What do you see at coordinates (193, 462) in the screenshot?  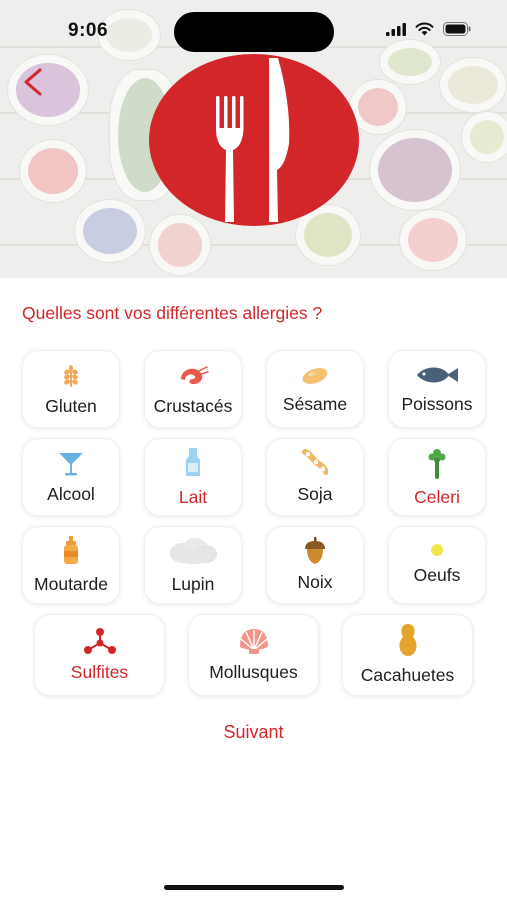 I see `milk-bottle-icon` at bounding box center [193, 462].